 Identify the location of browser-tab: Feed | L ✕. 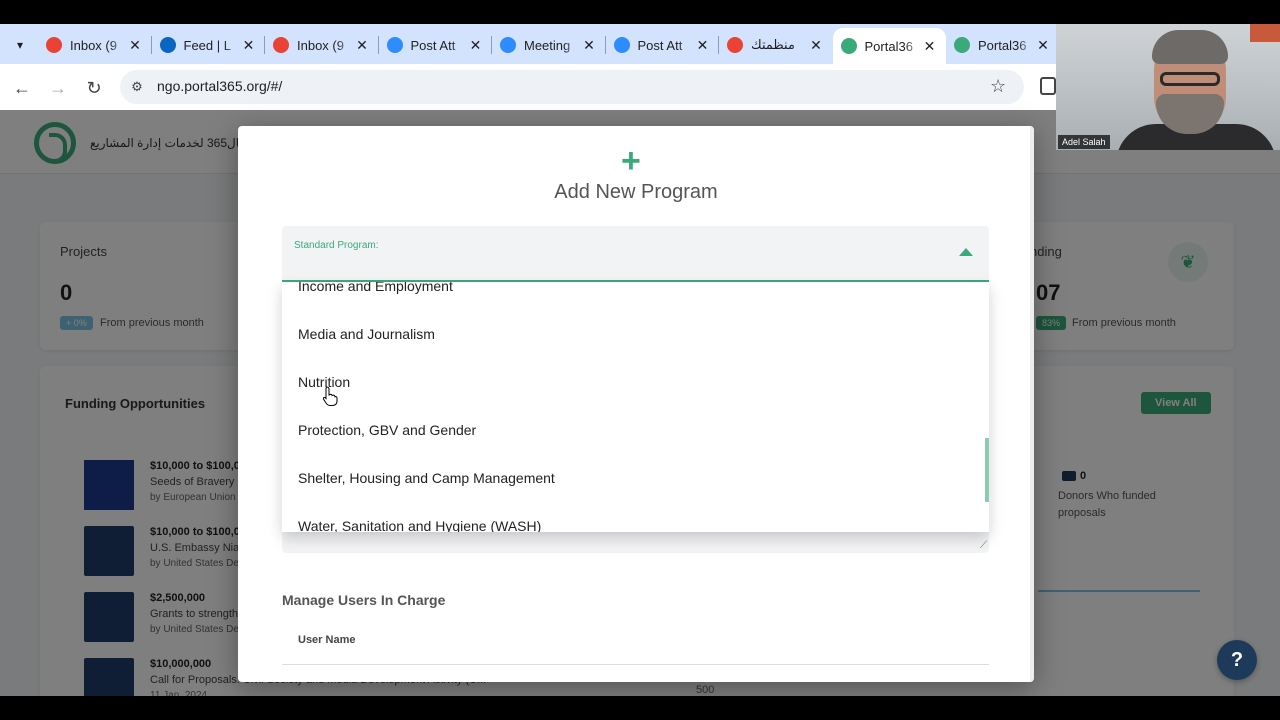
(208, 45).